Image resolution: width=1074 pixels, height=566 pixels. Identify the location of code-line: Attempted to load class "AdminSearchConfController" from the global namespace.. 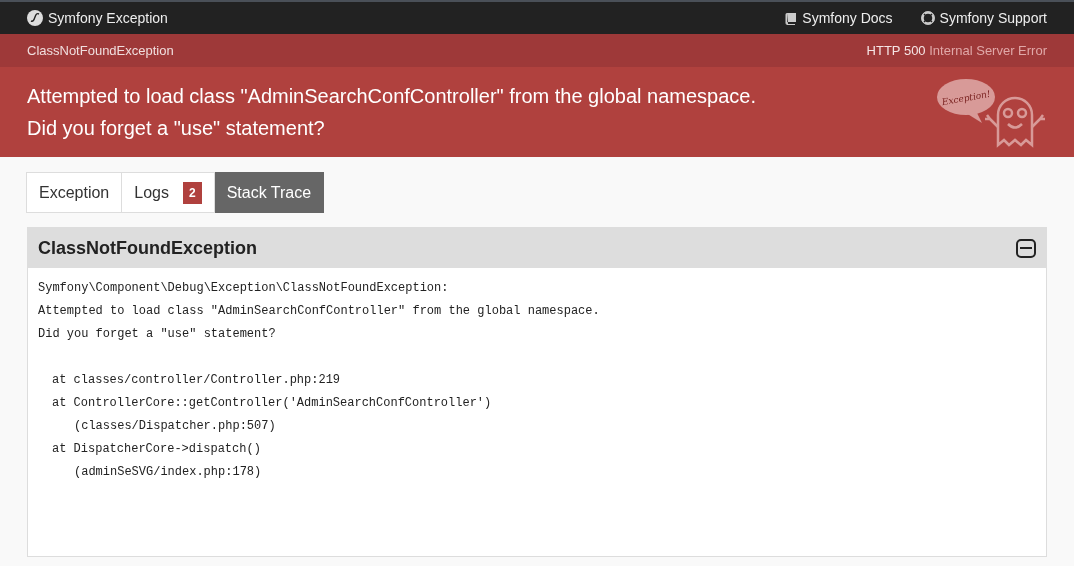
(319, 311).